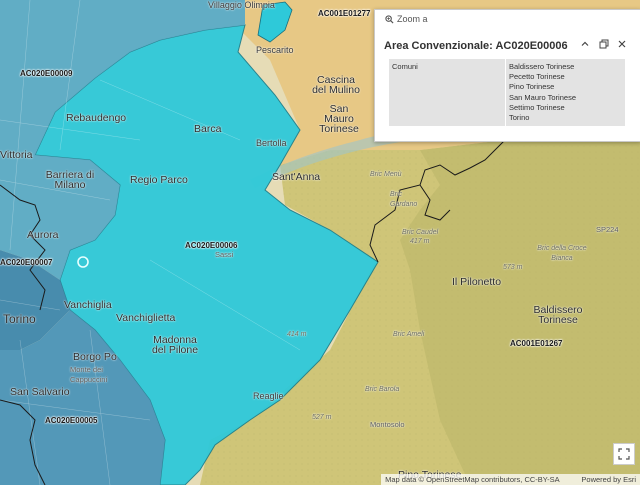  What do you see at coordinates (271, 143) in the screenshot?
I see `place-bertolla: Bertolla` at bounding box center [271, 143].